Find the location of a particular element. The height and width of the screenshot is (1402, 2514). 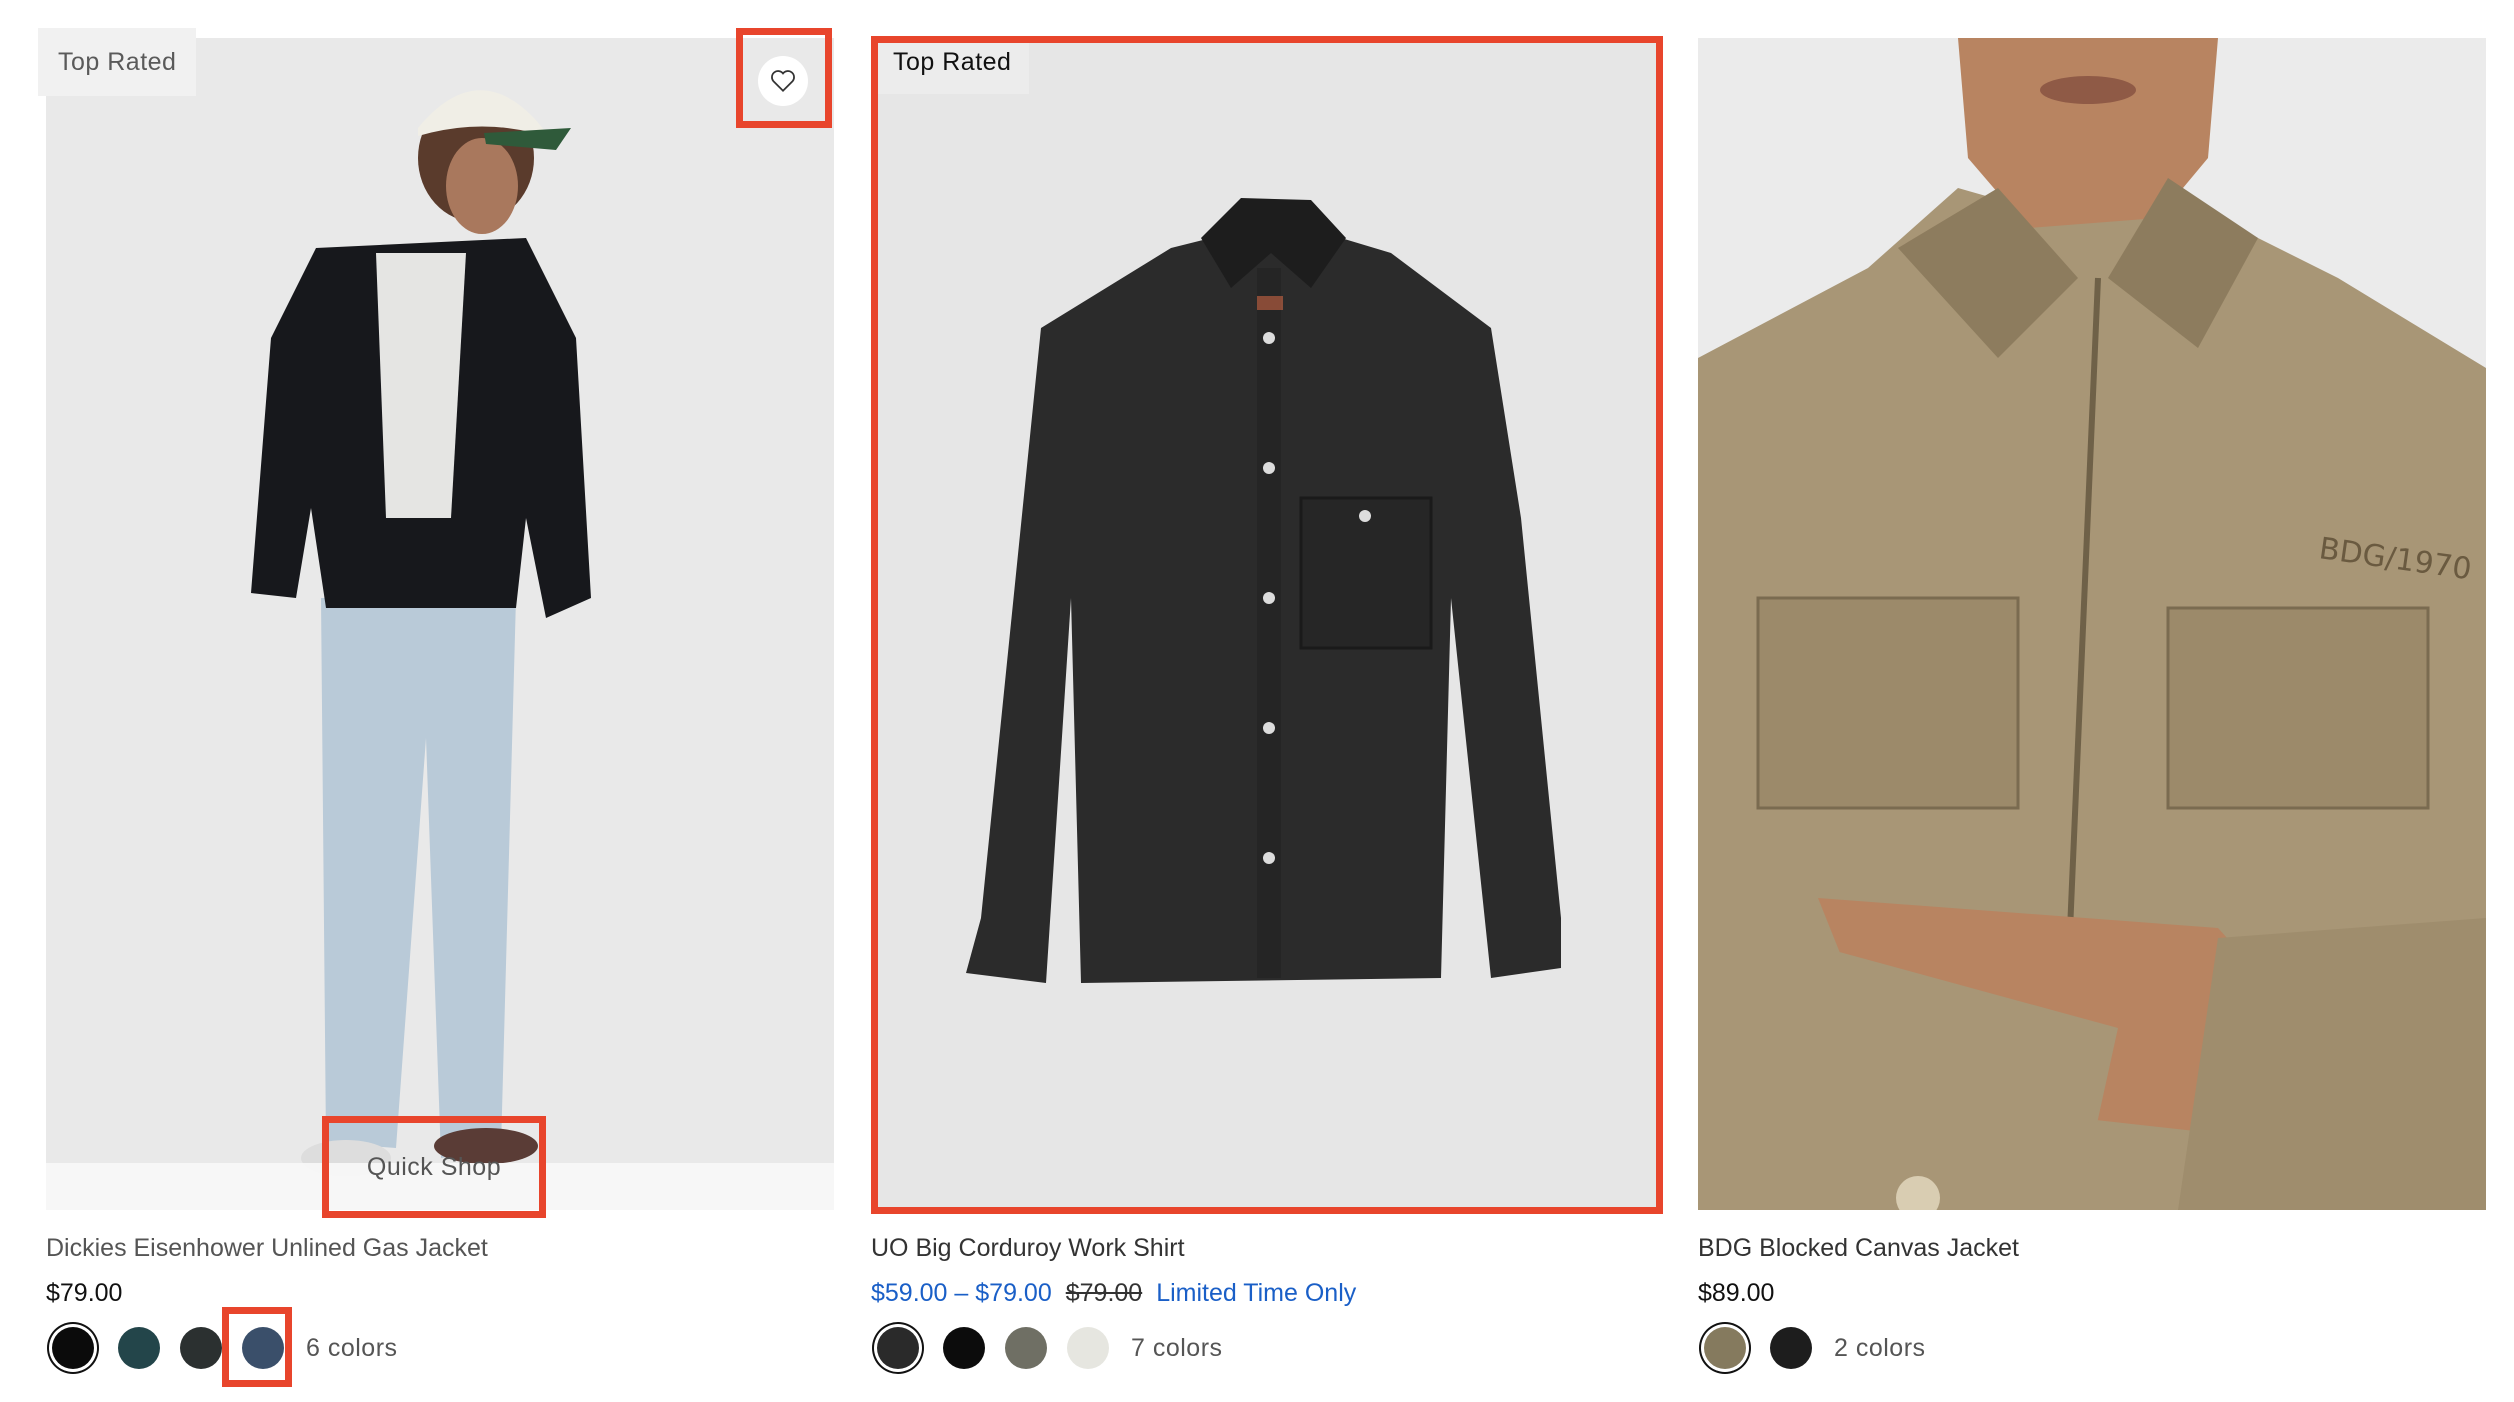

product-price: $79.00 is located at coordinates (84, 1293).